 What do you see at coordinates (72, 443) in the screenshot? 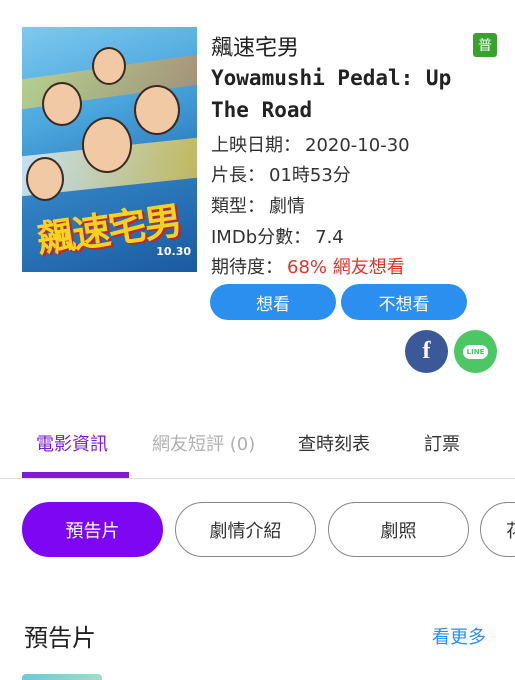
I see `tab-movie-info: 電影資訊` at bounding box center [72, 443].